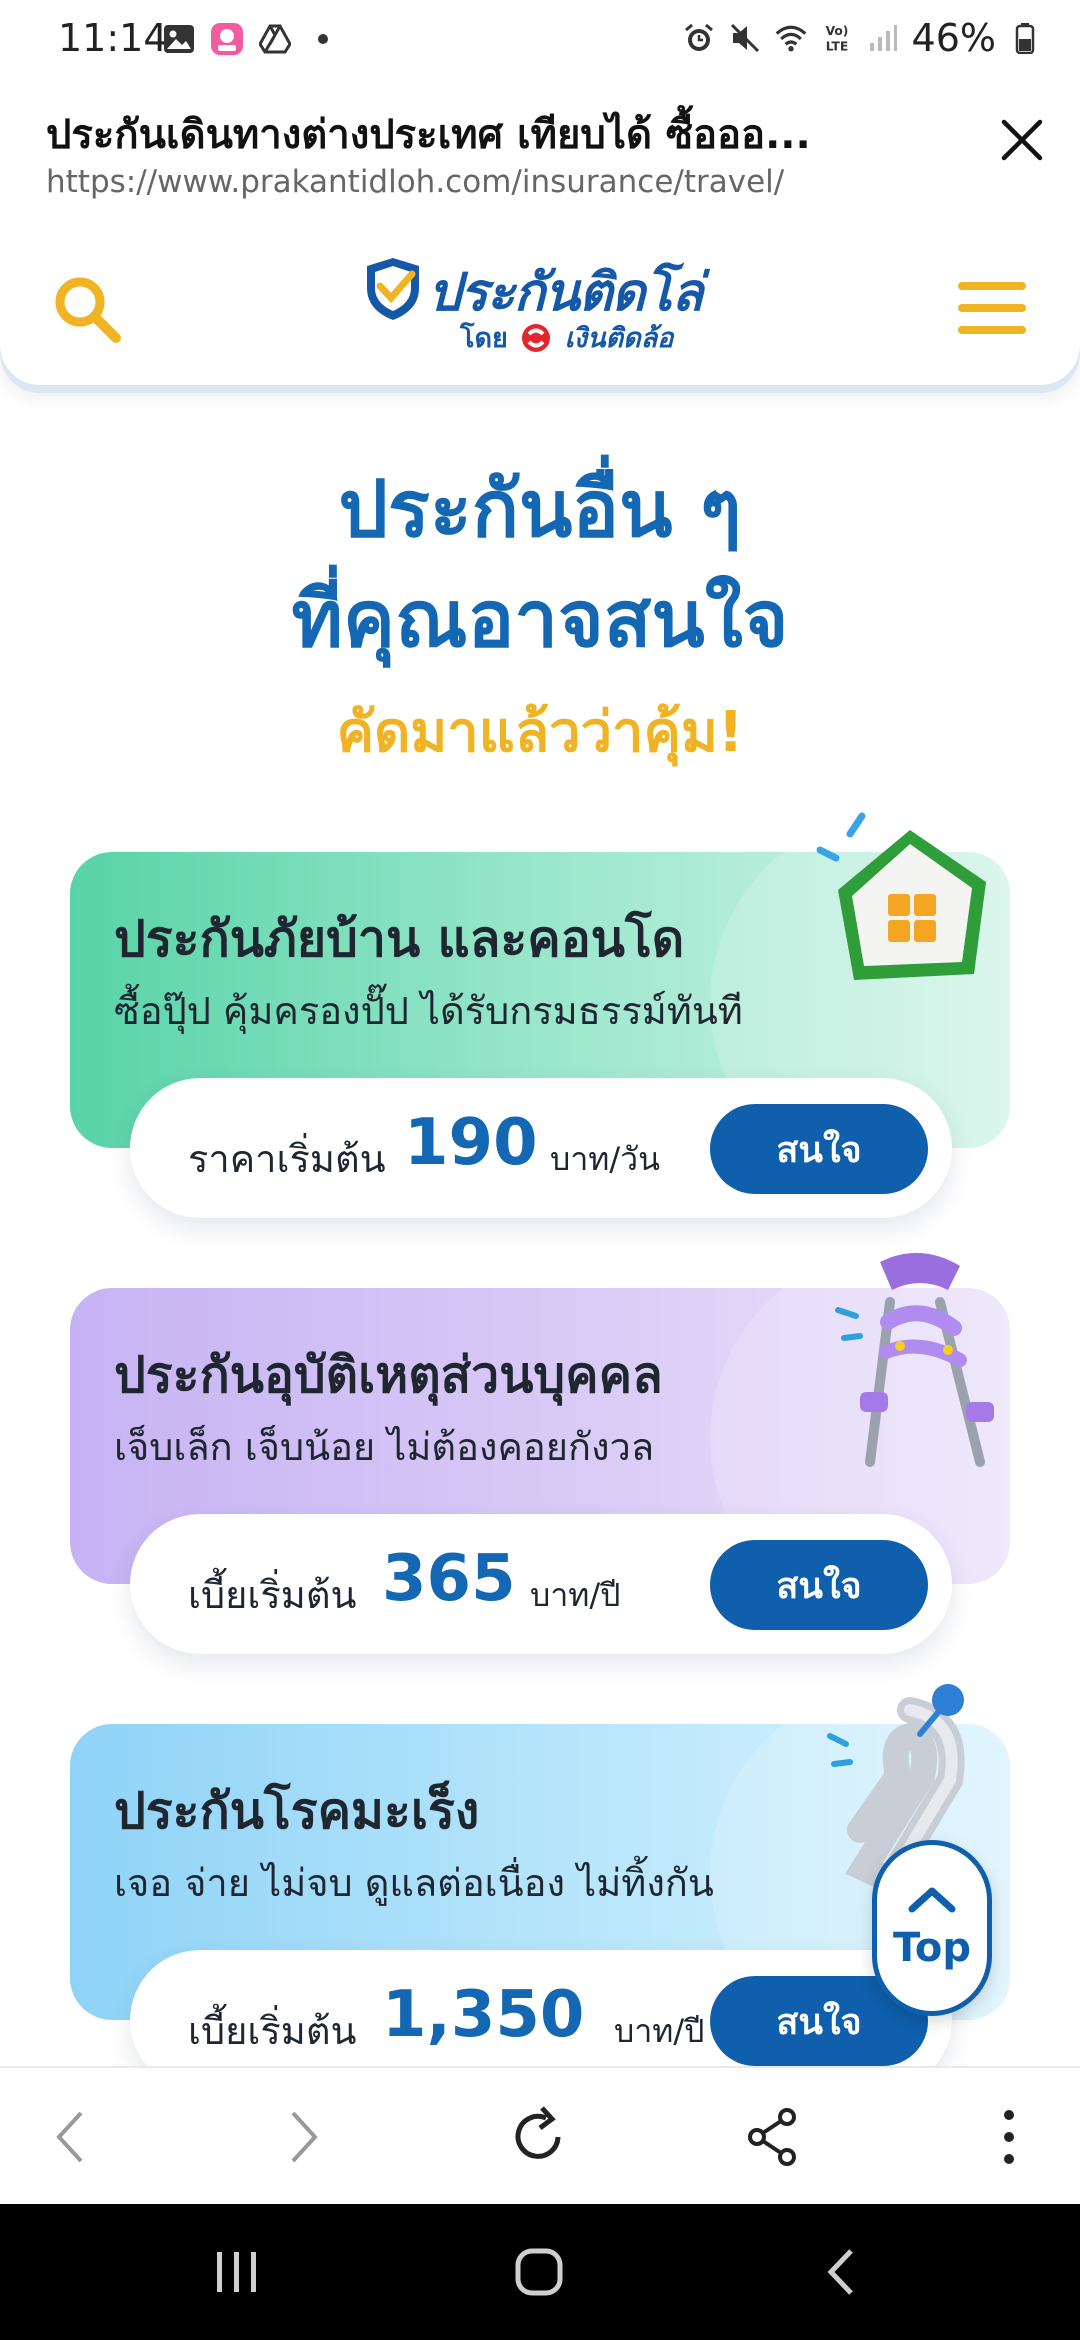 The width and height of the screenshot is (1080, 2340). I want to click on site-header: ประกันติดโล่ โดย เงินติดล้อ, so click(540, 297).